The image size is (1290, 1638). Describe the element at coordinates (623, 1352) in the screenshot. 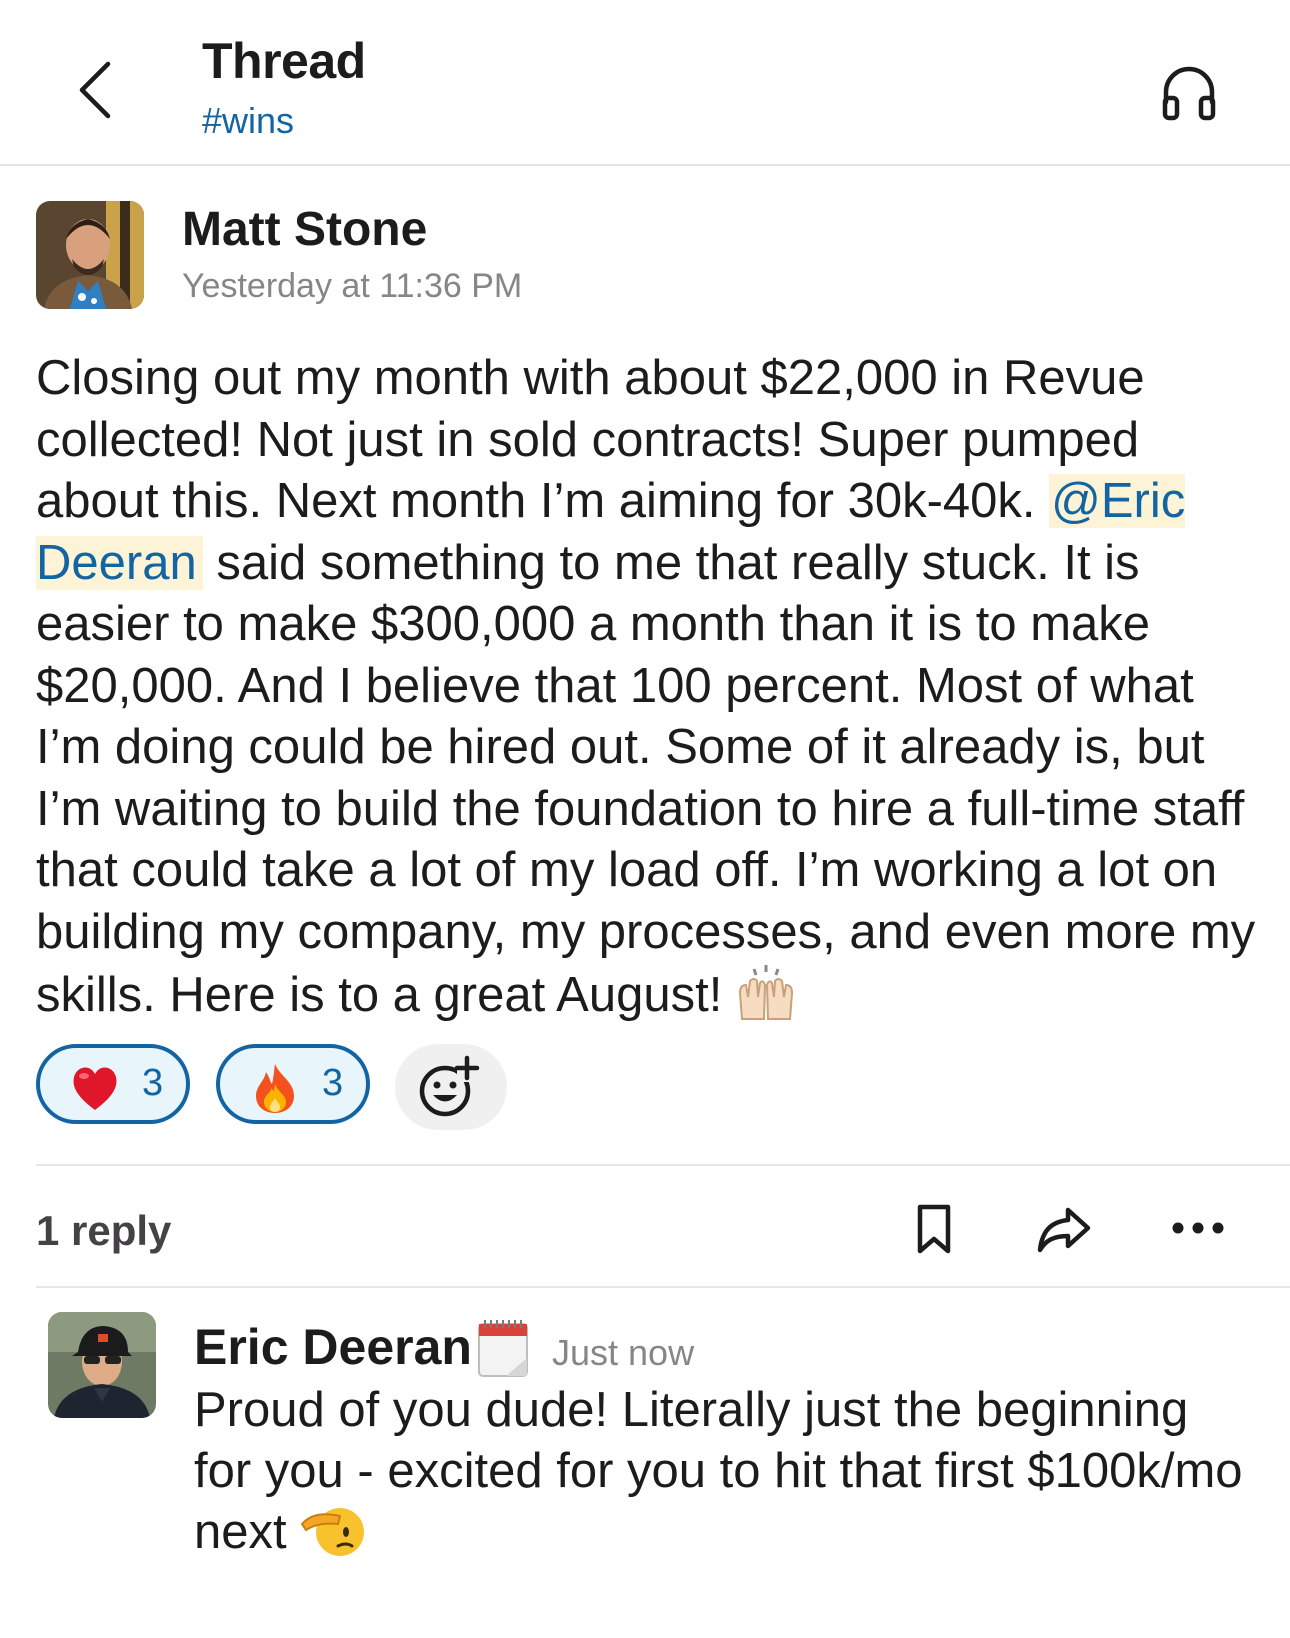

I see `reply-timestamp: Just now` at that location.